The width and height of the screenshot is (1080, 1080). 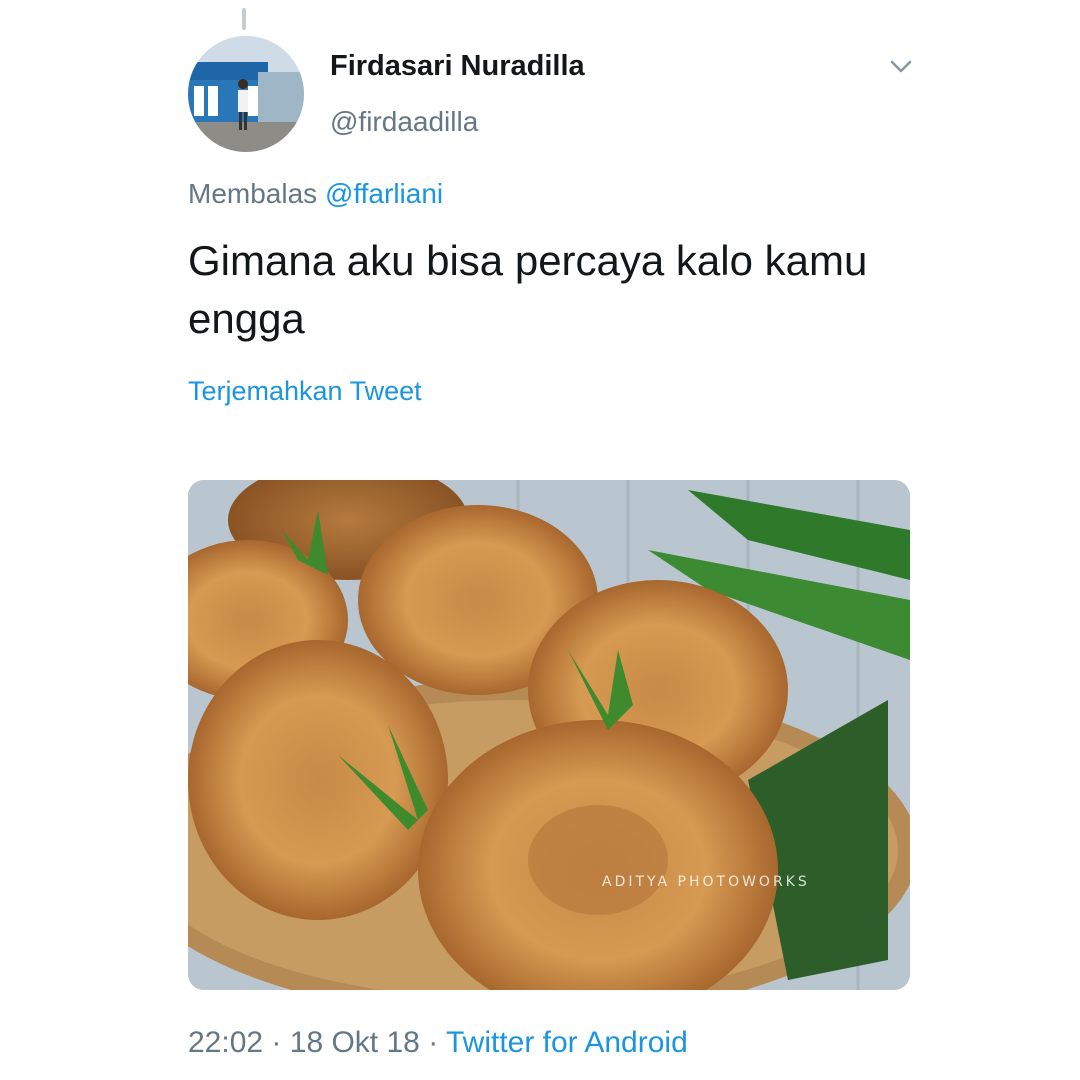 I want to click on chevron-down-icon, so click(x=901, y=67).